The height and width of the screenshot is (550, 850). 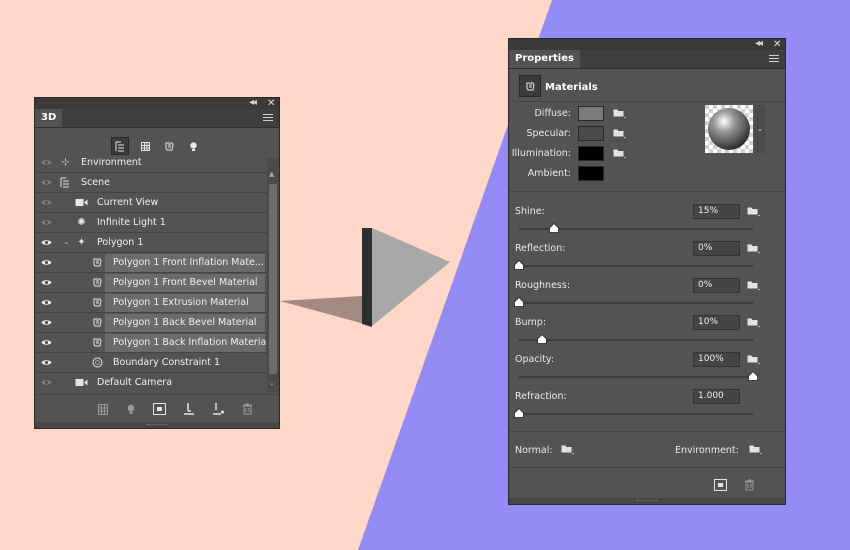 I want to click on layer-row-boundary-constraint: Boundary Constraint 1, so click(x=151, y=363).